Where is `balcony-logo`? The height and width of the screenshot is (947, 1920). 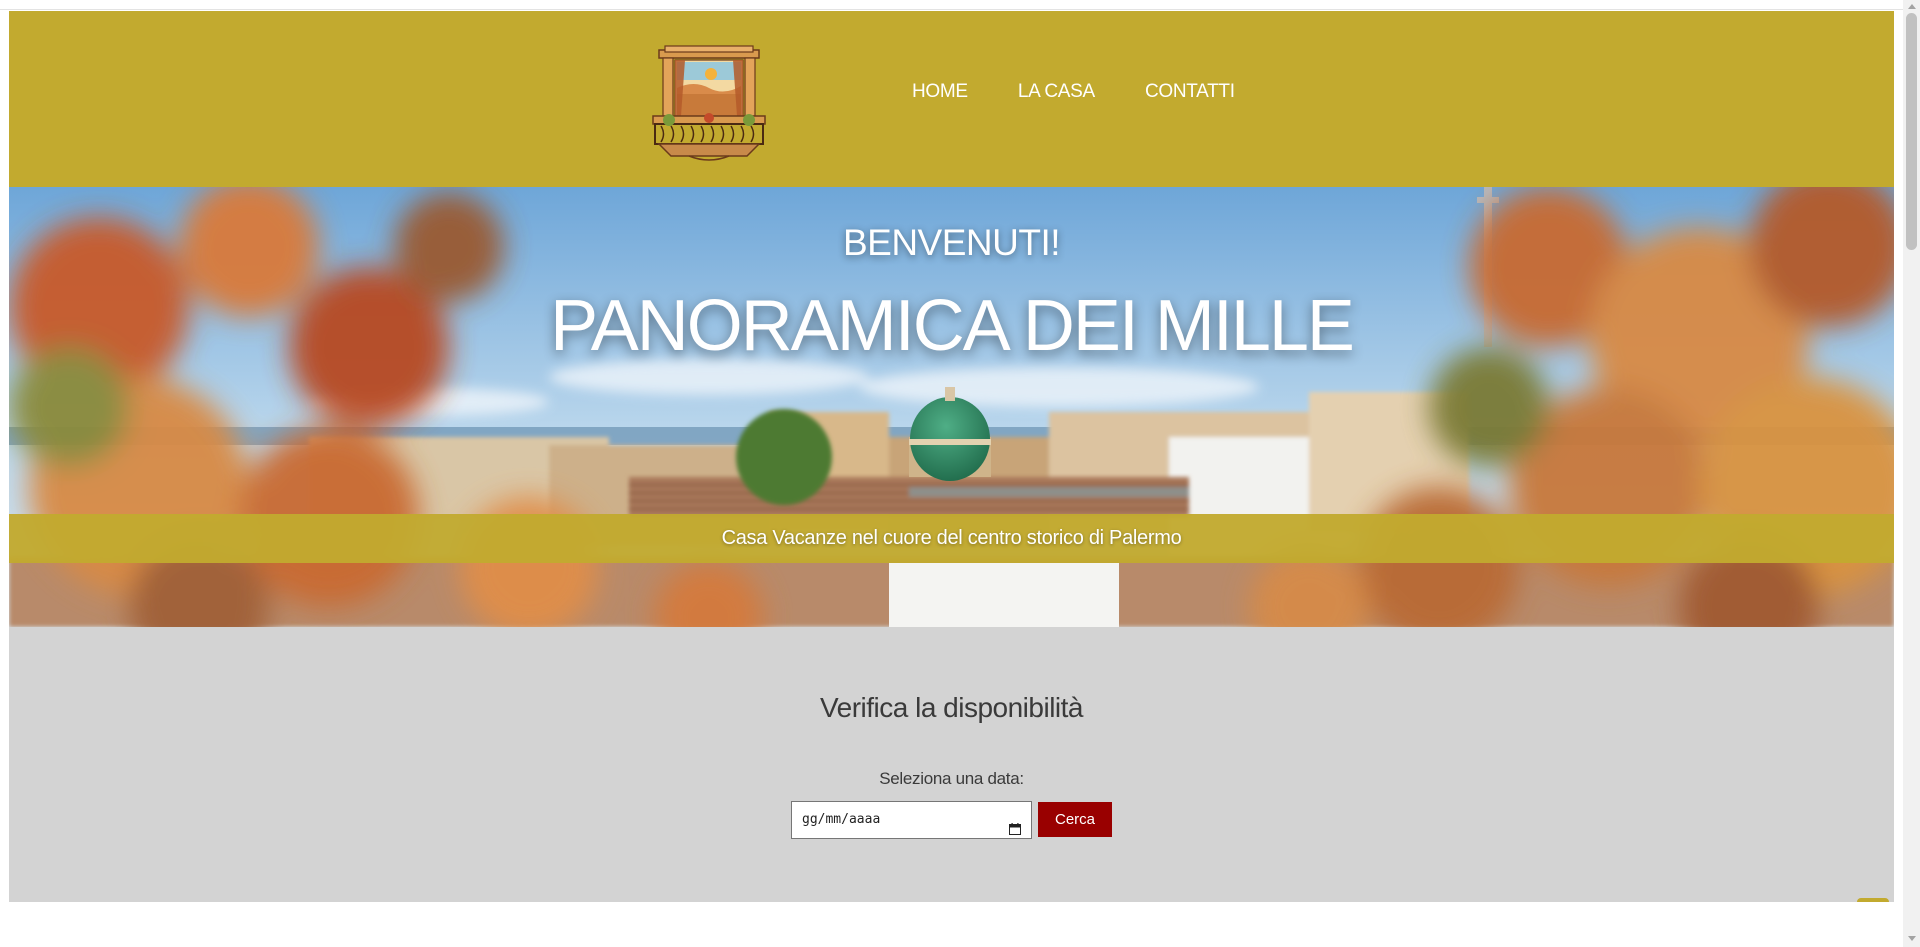
balcony-logo is located at coordinates (709, 104).